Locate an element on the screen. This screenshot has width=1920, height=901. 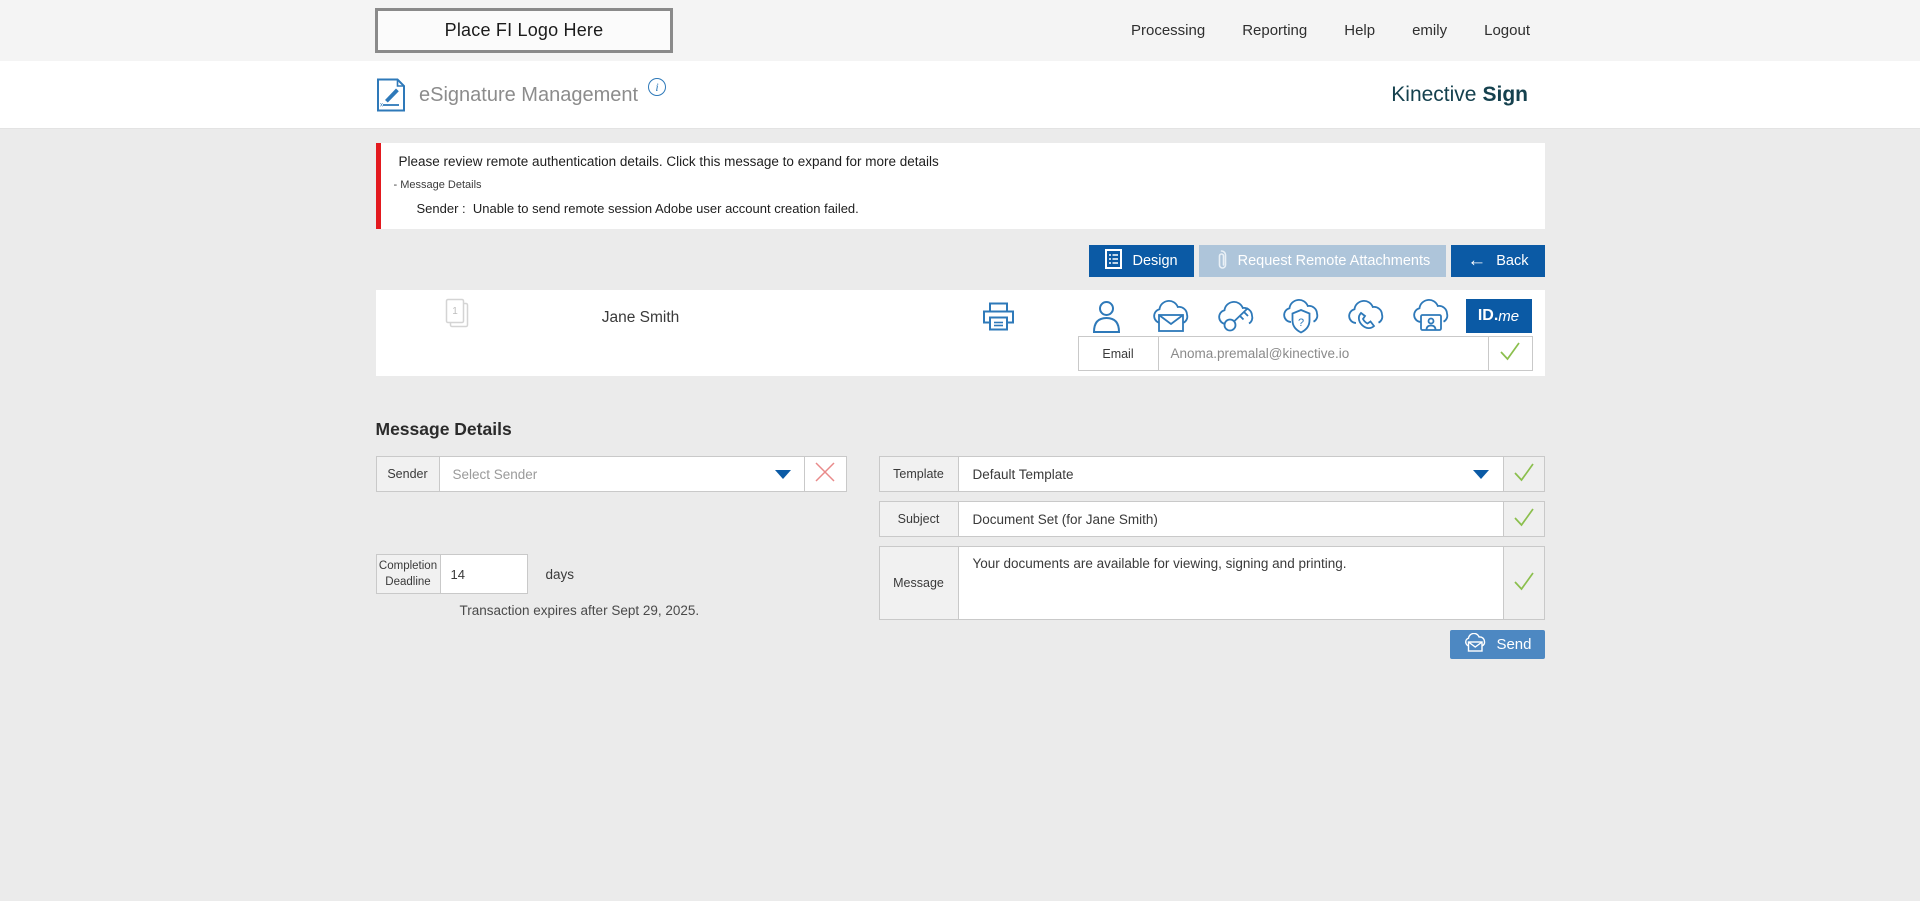
brand-name: Kinective is located at coordinates (1434, 94).